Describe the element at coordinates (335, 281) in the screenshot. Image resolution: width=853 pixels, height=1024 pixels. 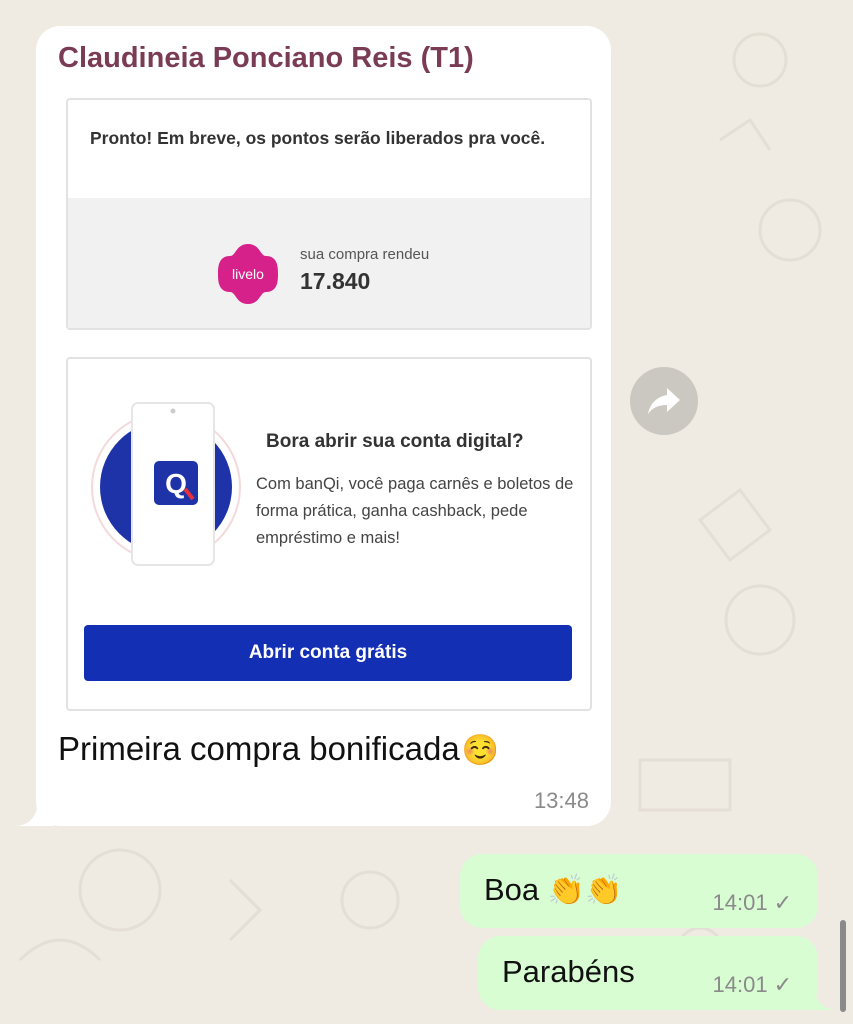
I see `points-value: 17.840` at that location.